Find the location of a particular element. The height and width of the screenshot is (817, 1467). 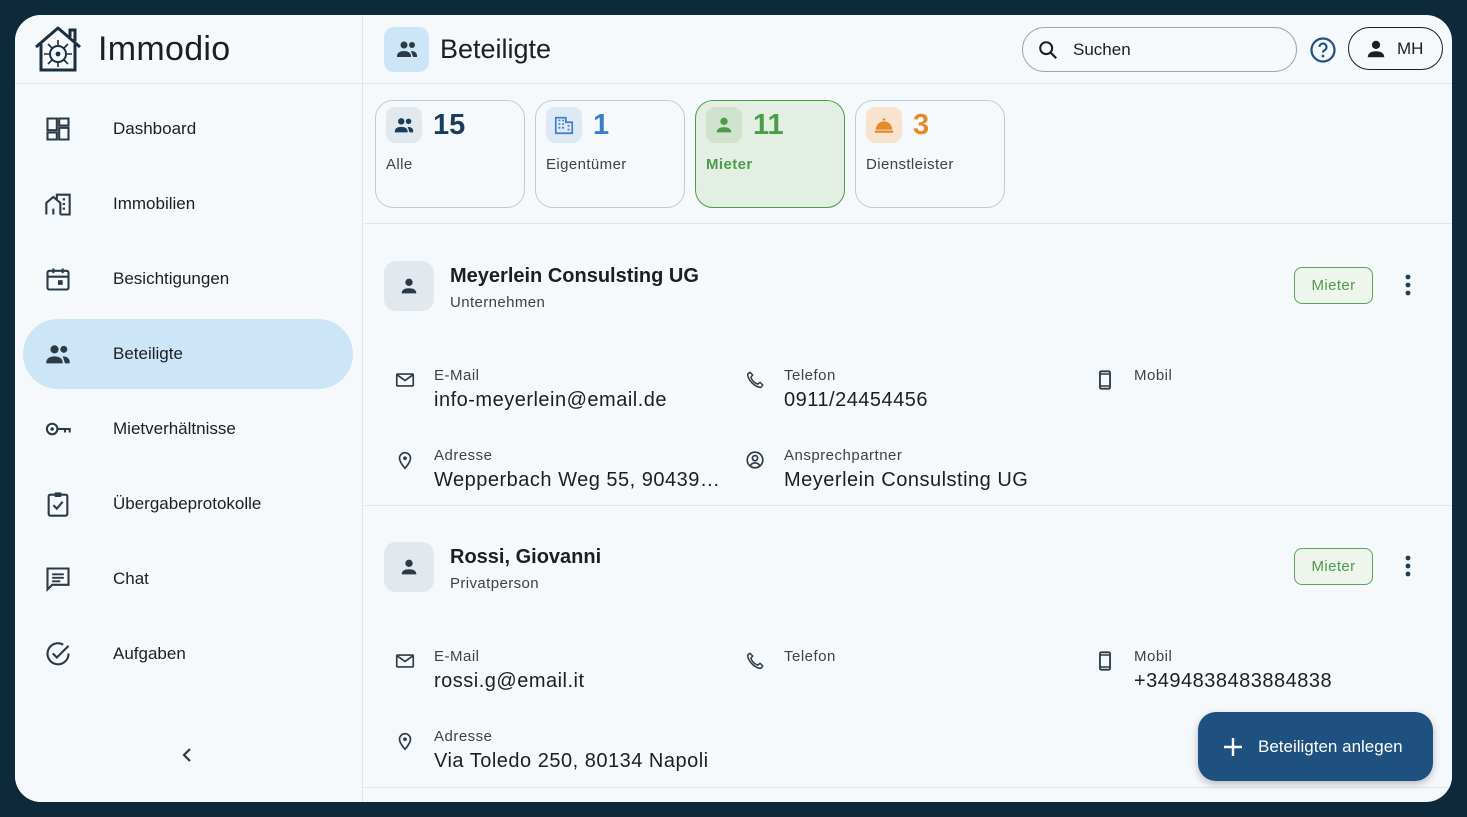

page-icon-badge is located at coordinates (406, 49).